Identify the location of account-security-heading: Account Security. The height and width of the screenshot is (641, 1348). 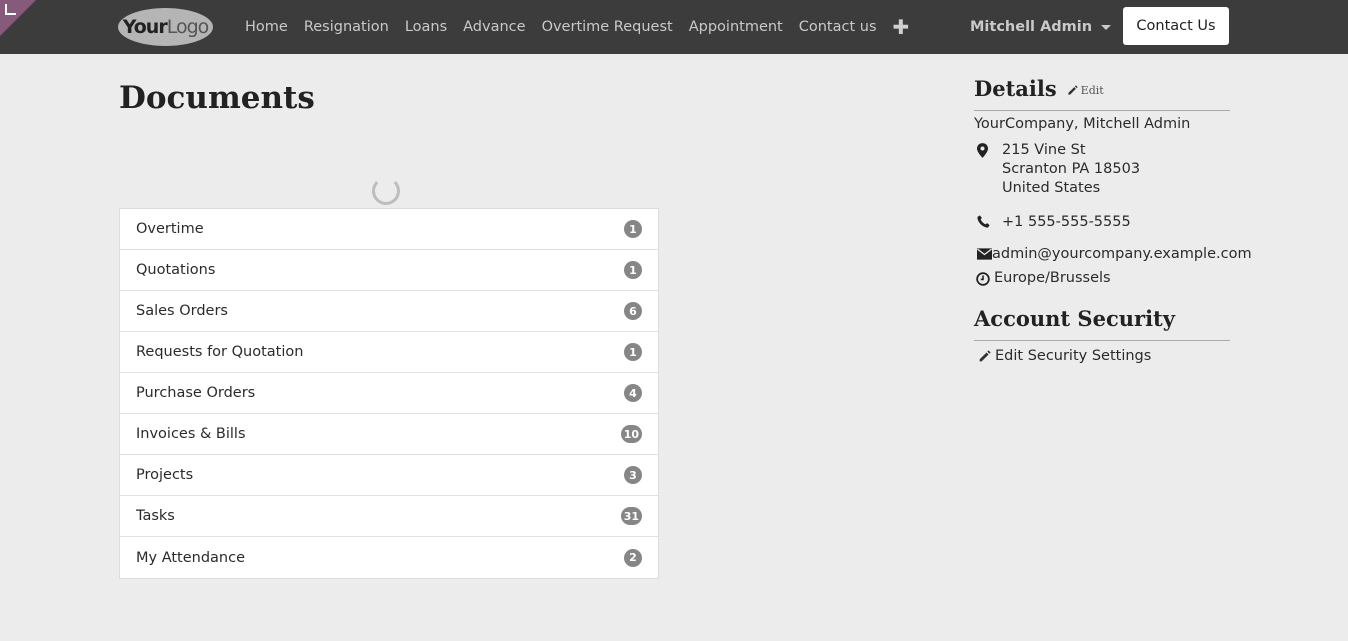
(1074, 318).